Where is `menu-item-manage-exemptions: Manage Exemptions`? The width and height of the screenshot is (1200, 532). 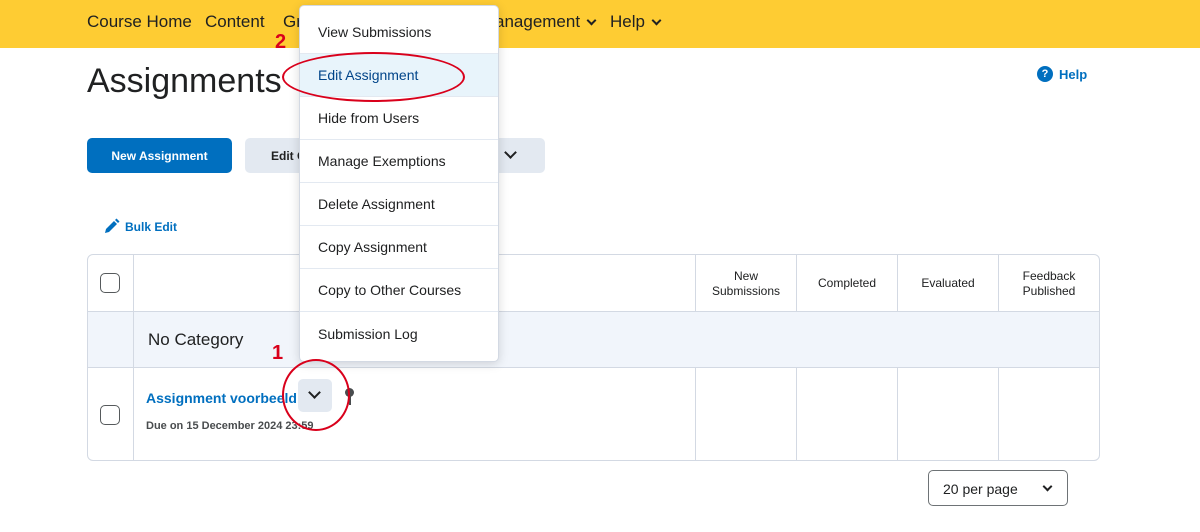 menu-item-manage-exemptions: Manage Exemptions is located at coordinates (399, 161).